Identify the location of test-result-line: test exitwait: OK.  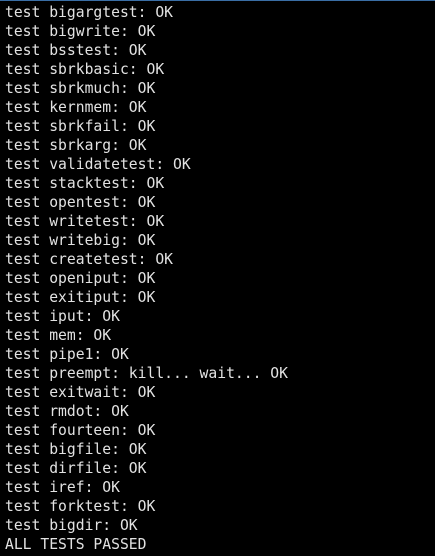
(80, 392).